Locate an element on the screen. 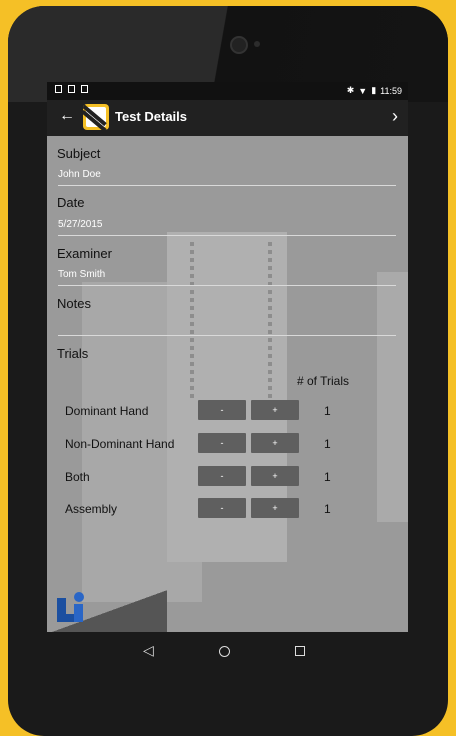 Image resolution: width=456 pixels, height=736 pixels. subject-underline is located at coordinates (227, 185).